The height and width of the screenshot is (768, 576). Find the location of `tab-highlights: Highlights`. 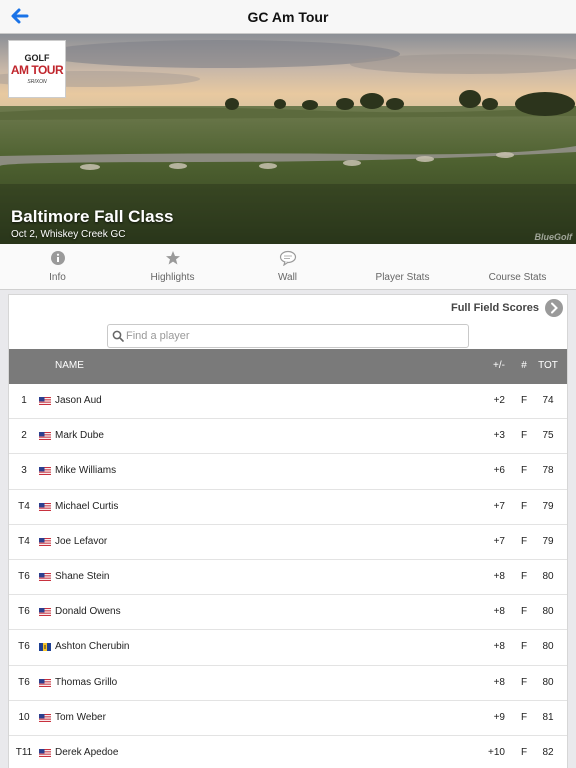

tab-highlights: Highlights is located at coordinates (172, 267).